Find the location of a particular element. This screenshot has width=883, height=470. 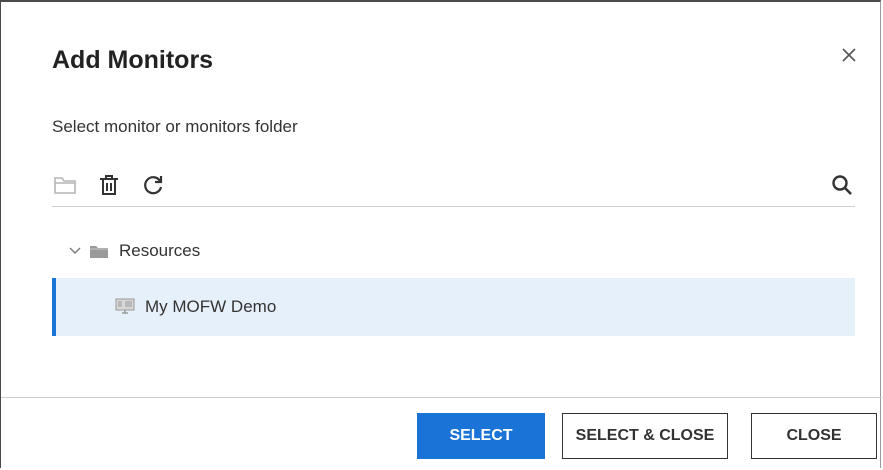

refresh-icon is located at coordinates (153, 185).